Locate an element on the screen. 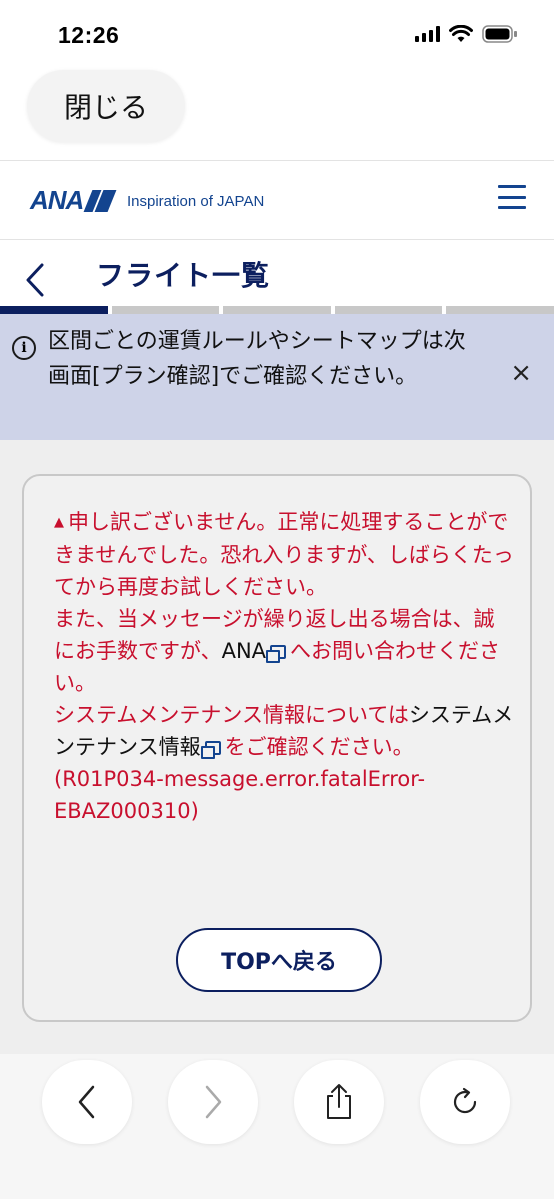 Image resolution: width=554 pixels, height=1199 pixels. reload-button is located at coordinates (465, 1102).